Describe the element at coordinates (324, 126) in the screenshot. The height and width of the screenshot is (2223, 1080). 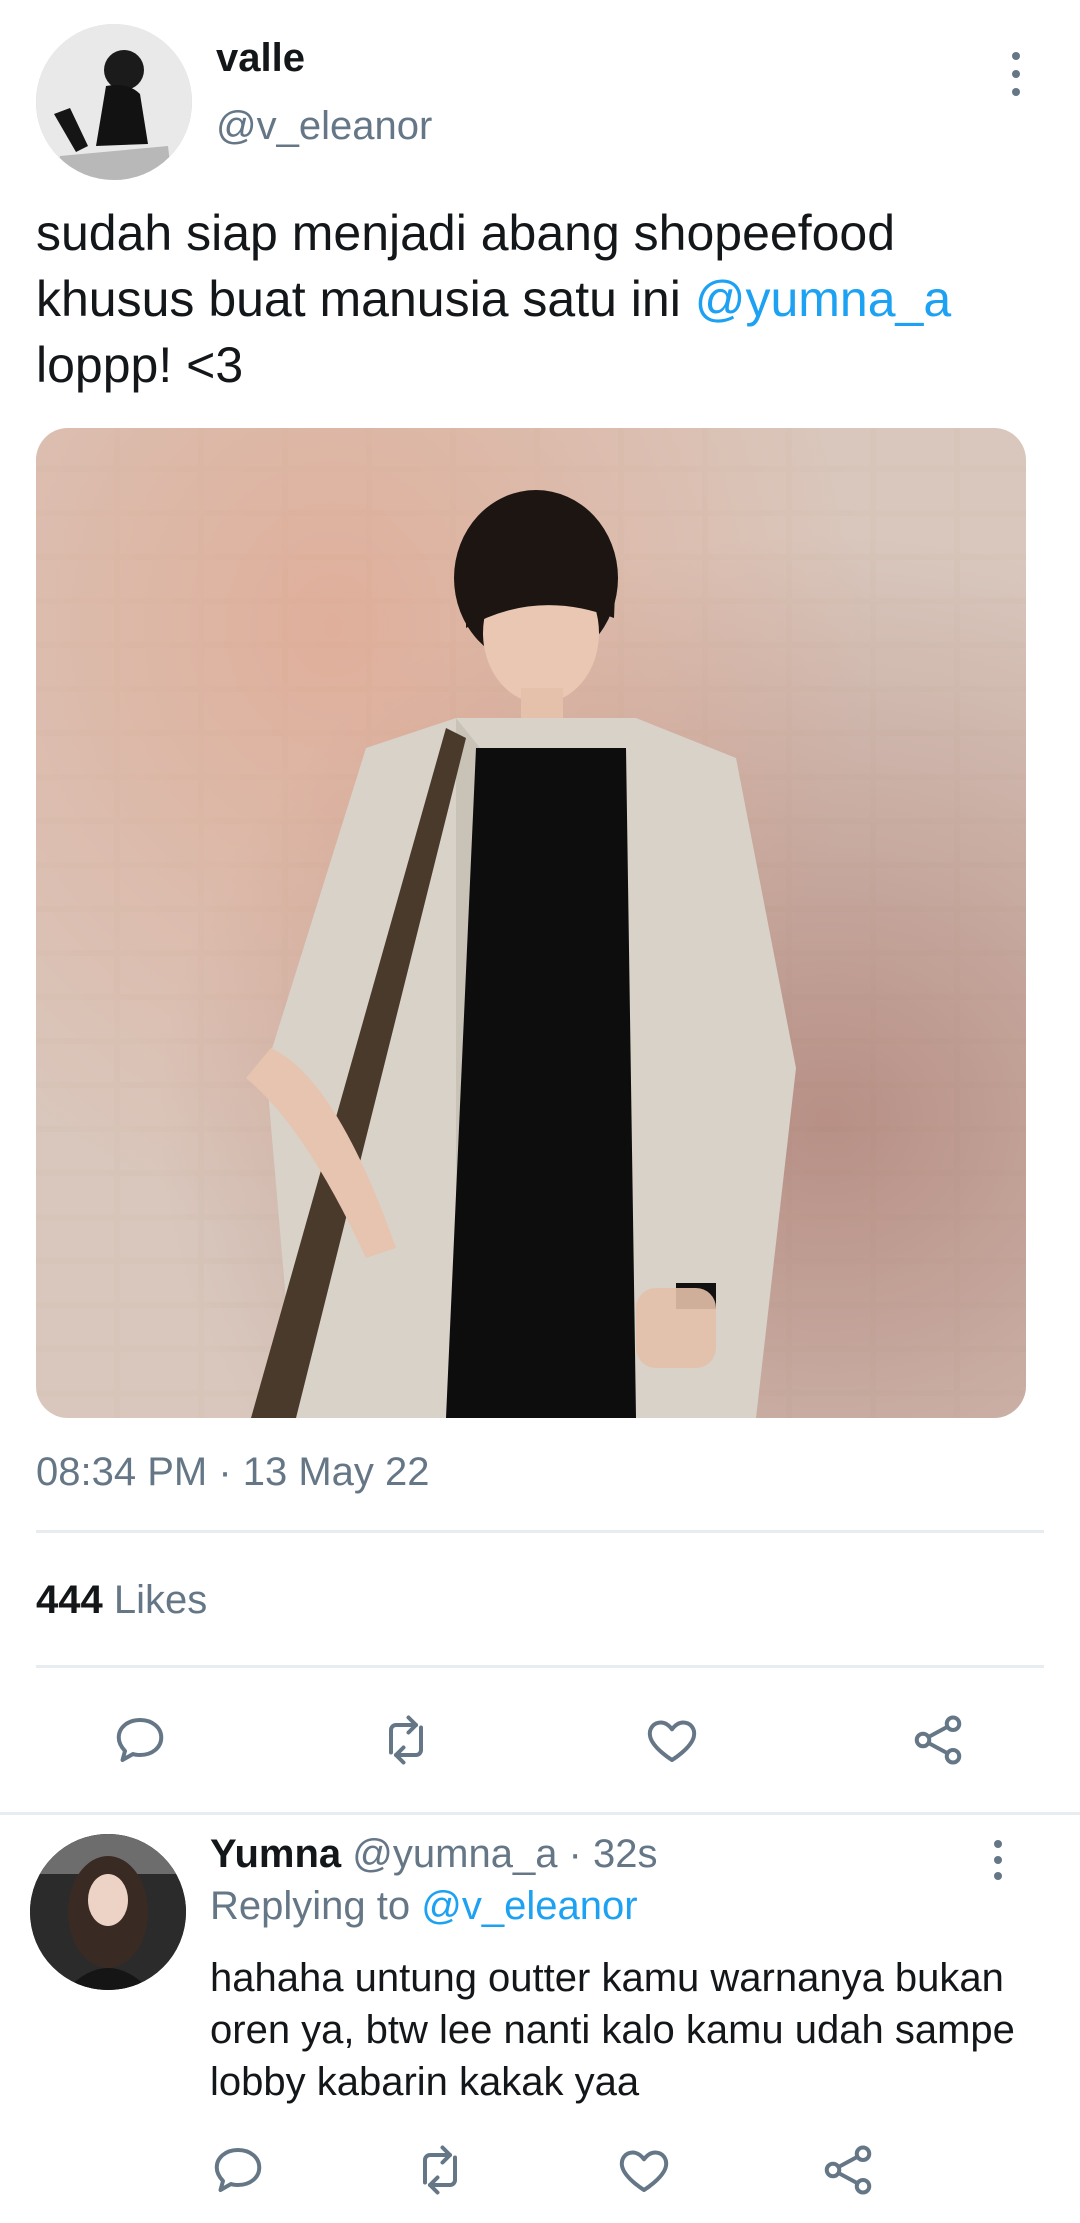
I see `author-handle: @v_eleanor` at that location.